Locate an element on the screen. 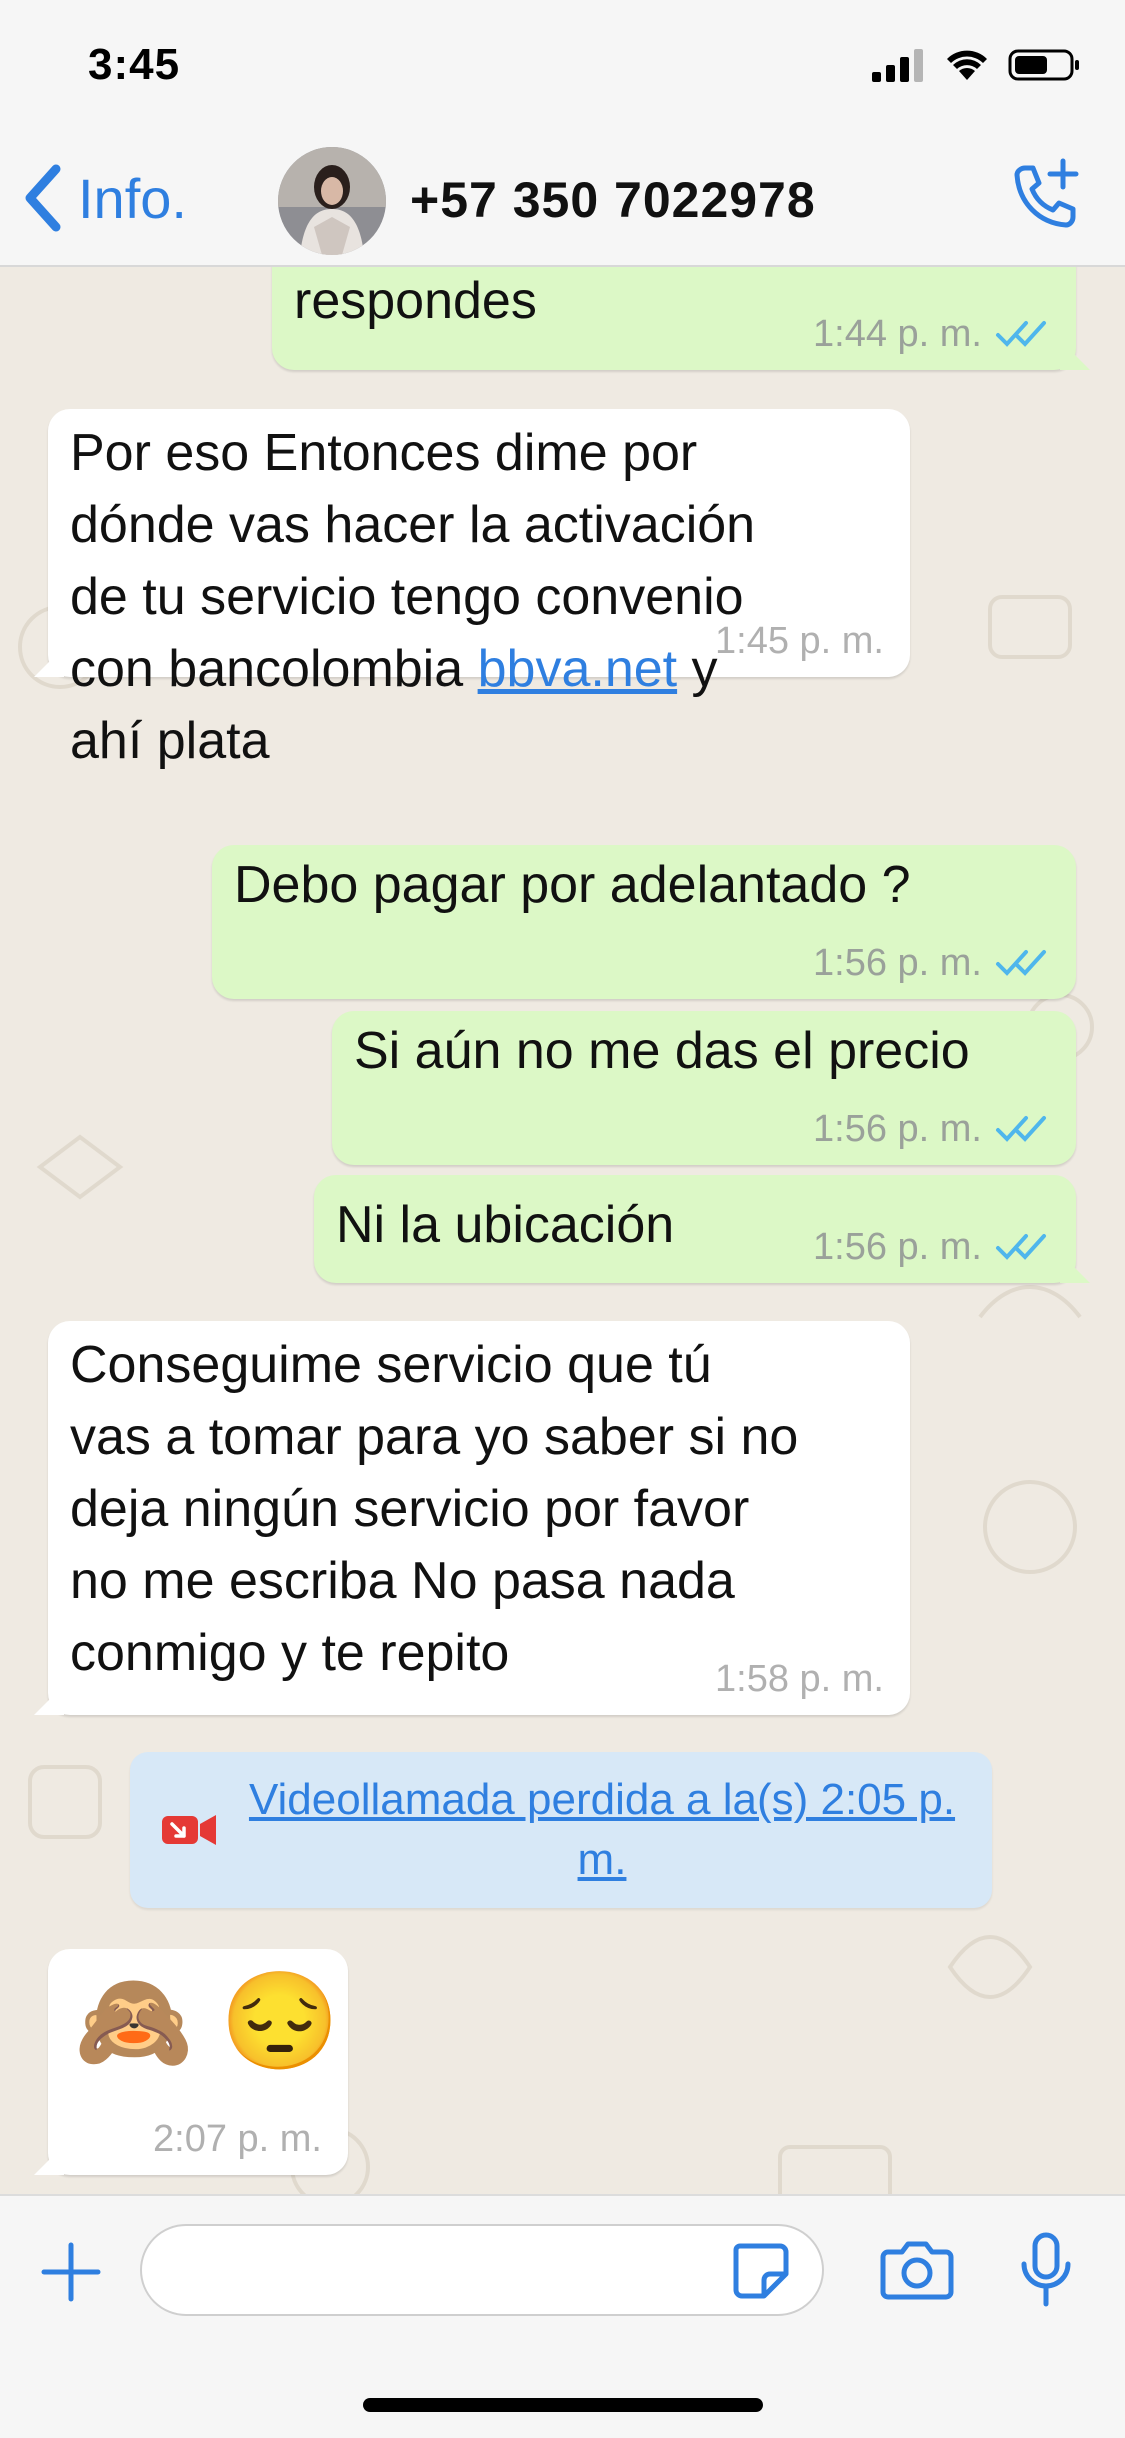  message-meta: 2:07 p. m. is located at coordinates (237, 2139).